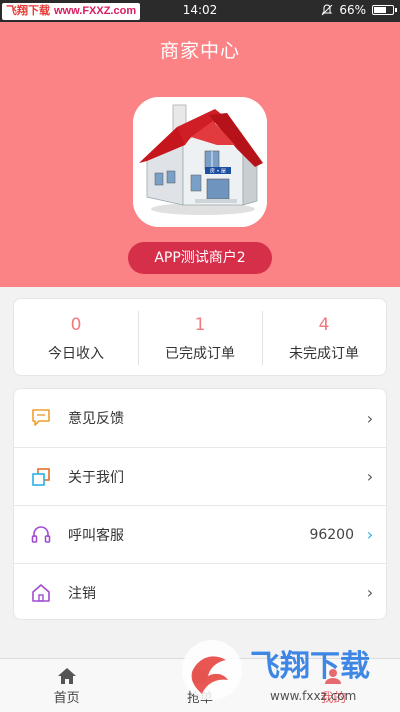  I want to click on headset-icon, so click(41, 535).